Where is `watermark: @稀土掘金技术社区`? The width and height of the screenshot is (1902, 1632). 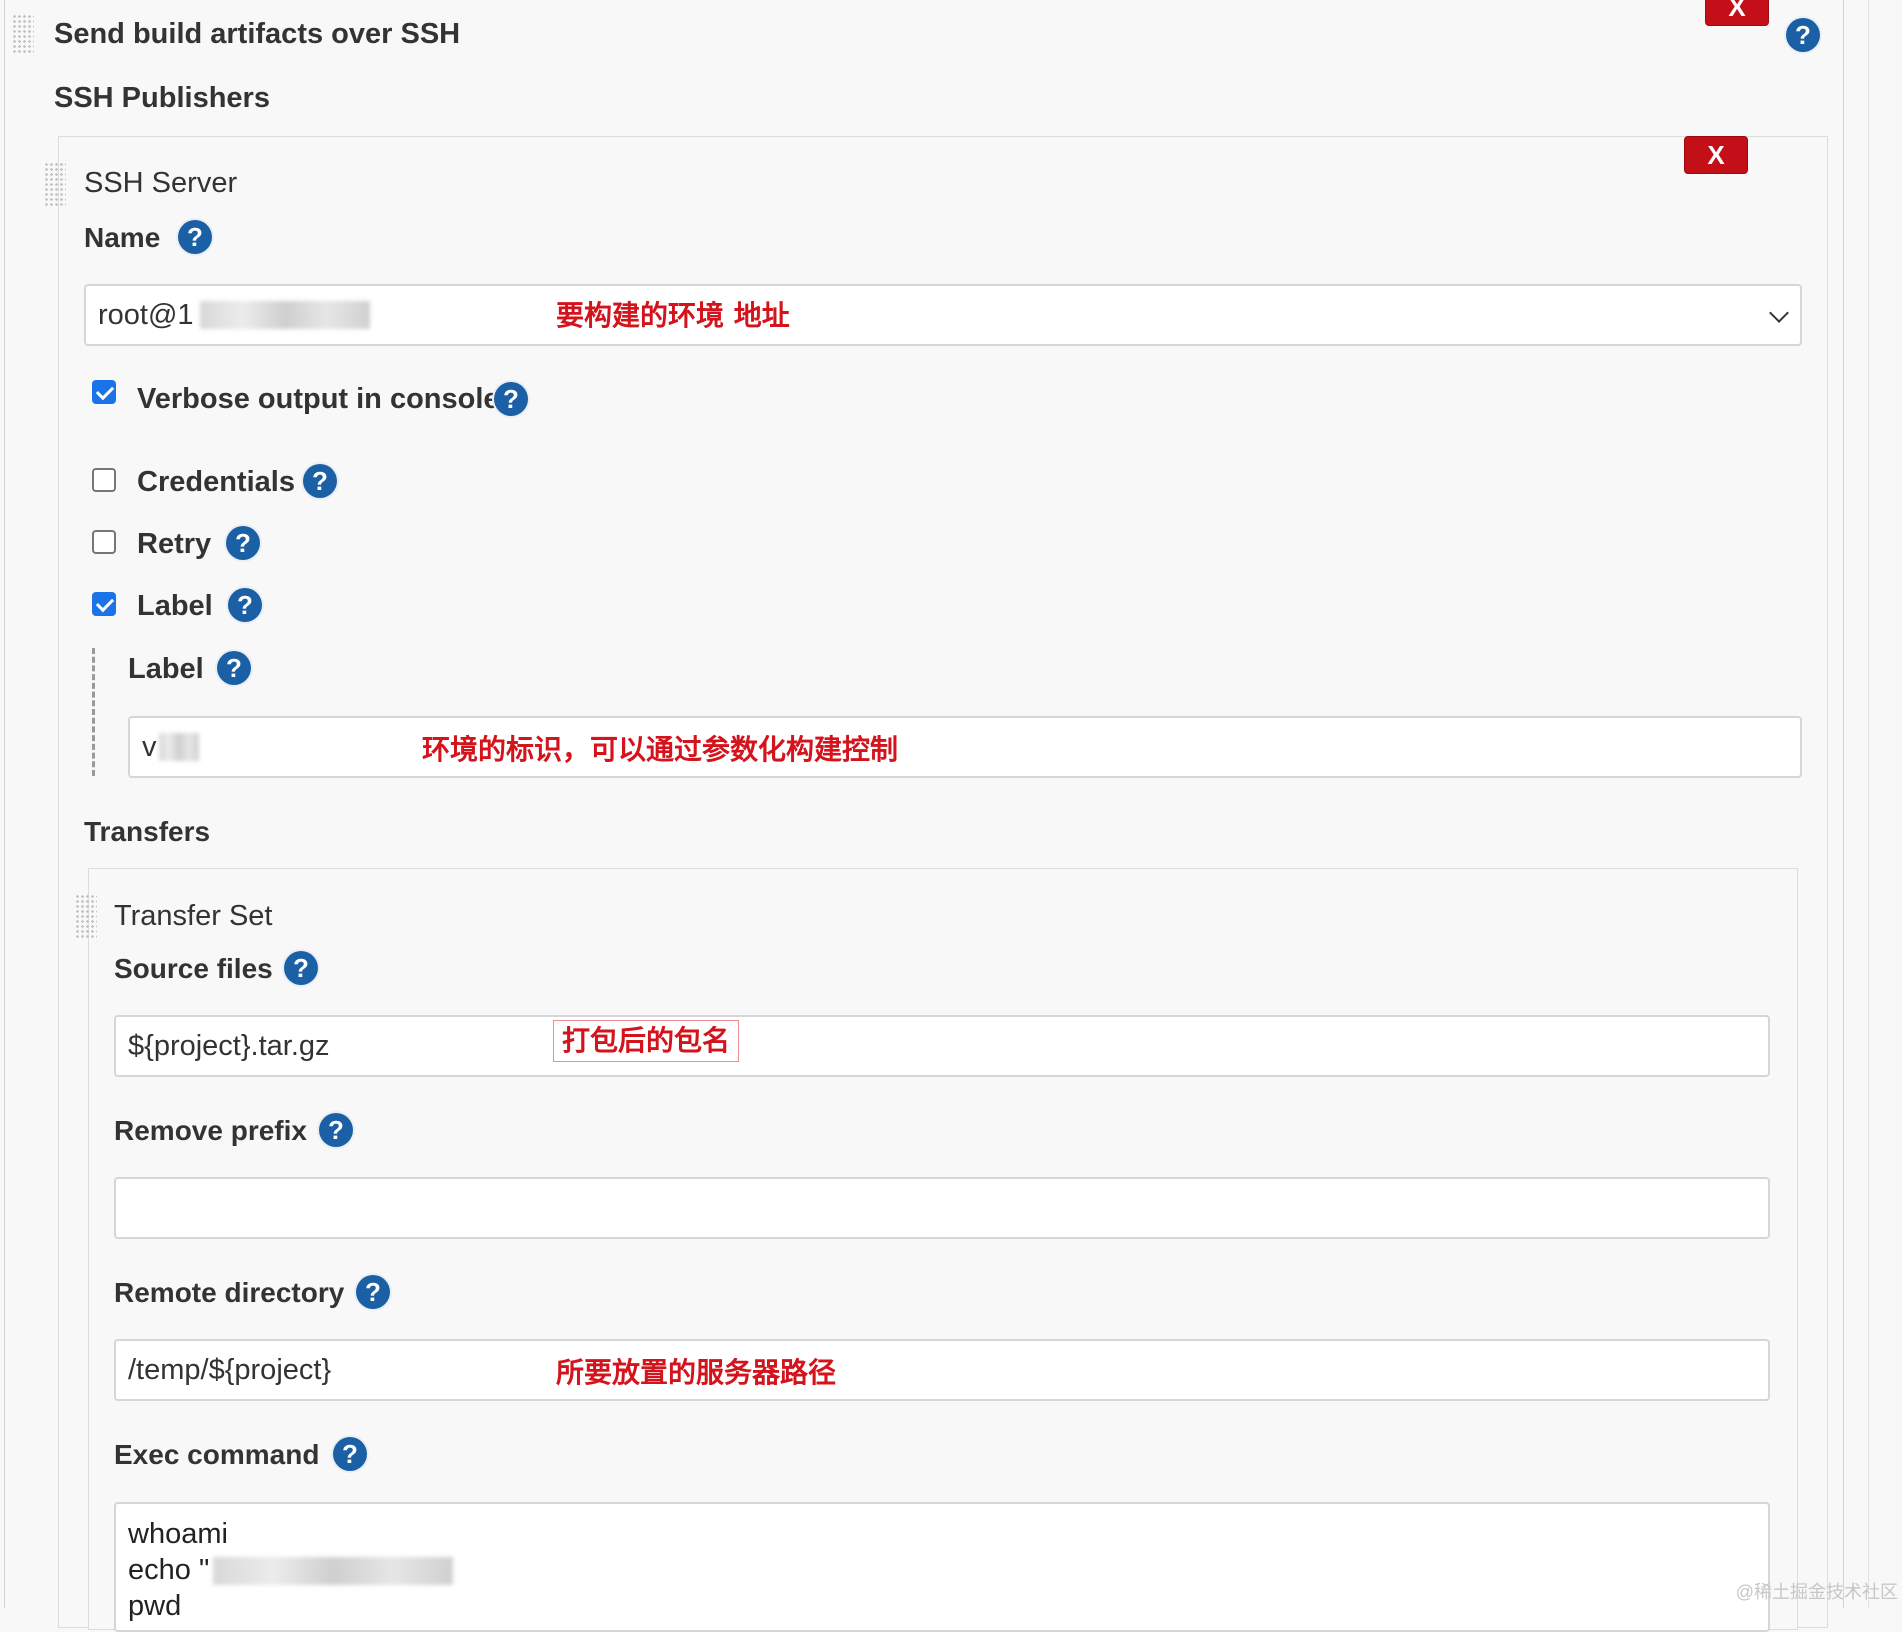
watermark: @稀土掘金技术社区 is located at coordinates (1816, 1592).